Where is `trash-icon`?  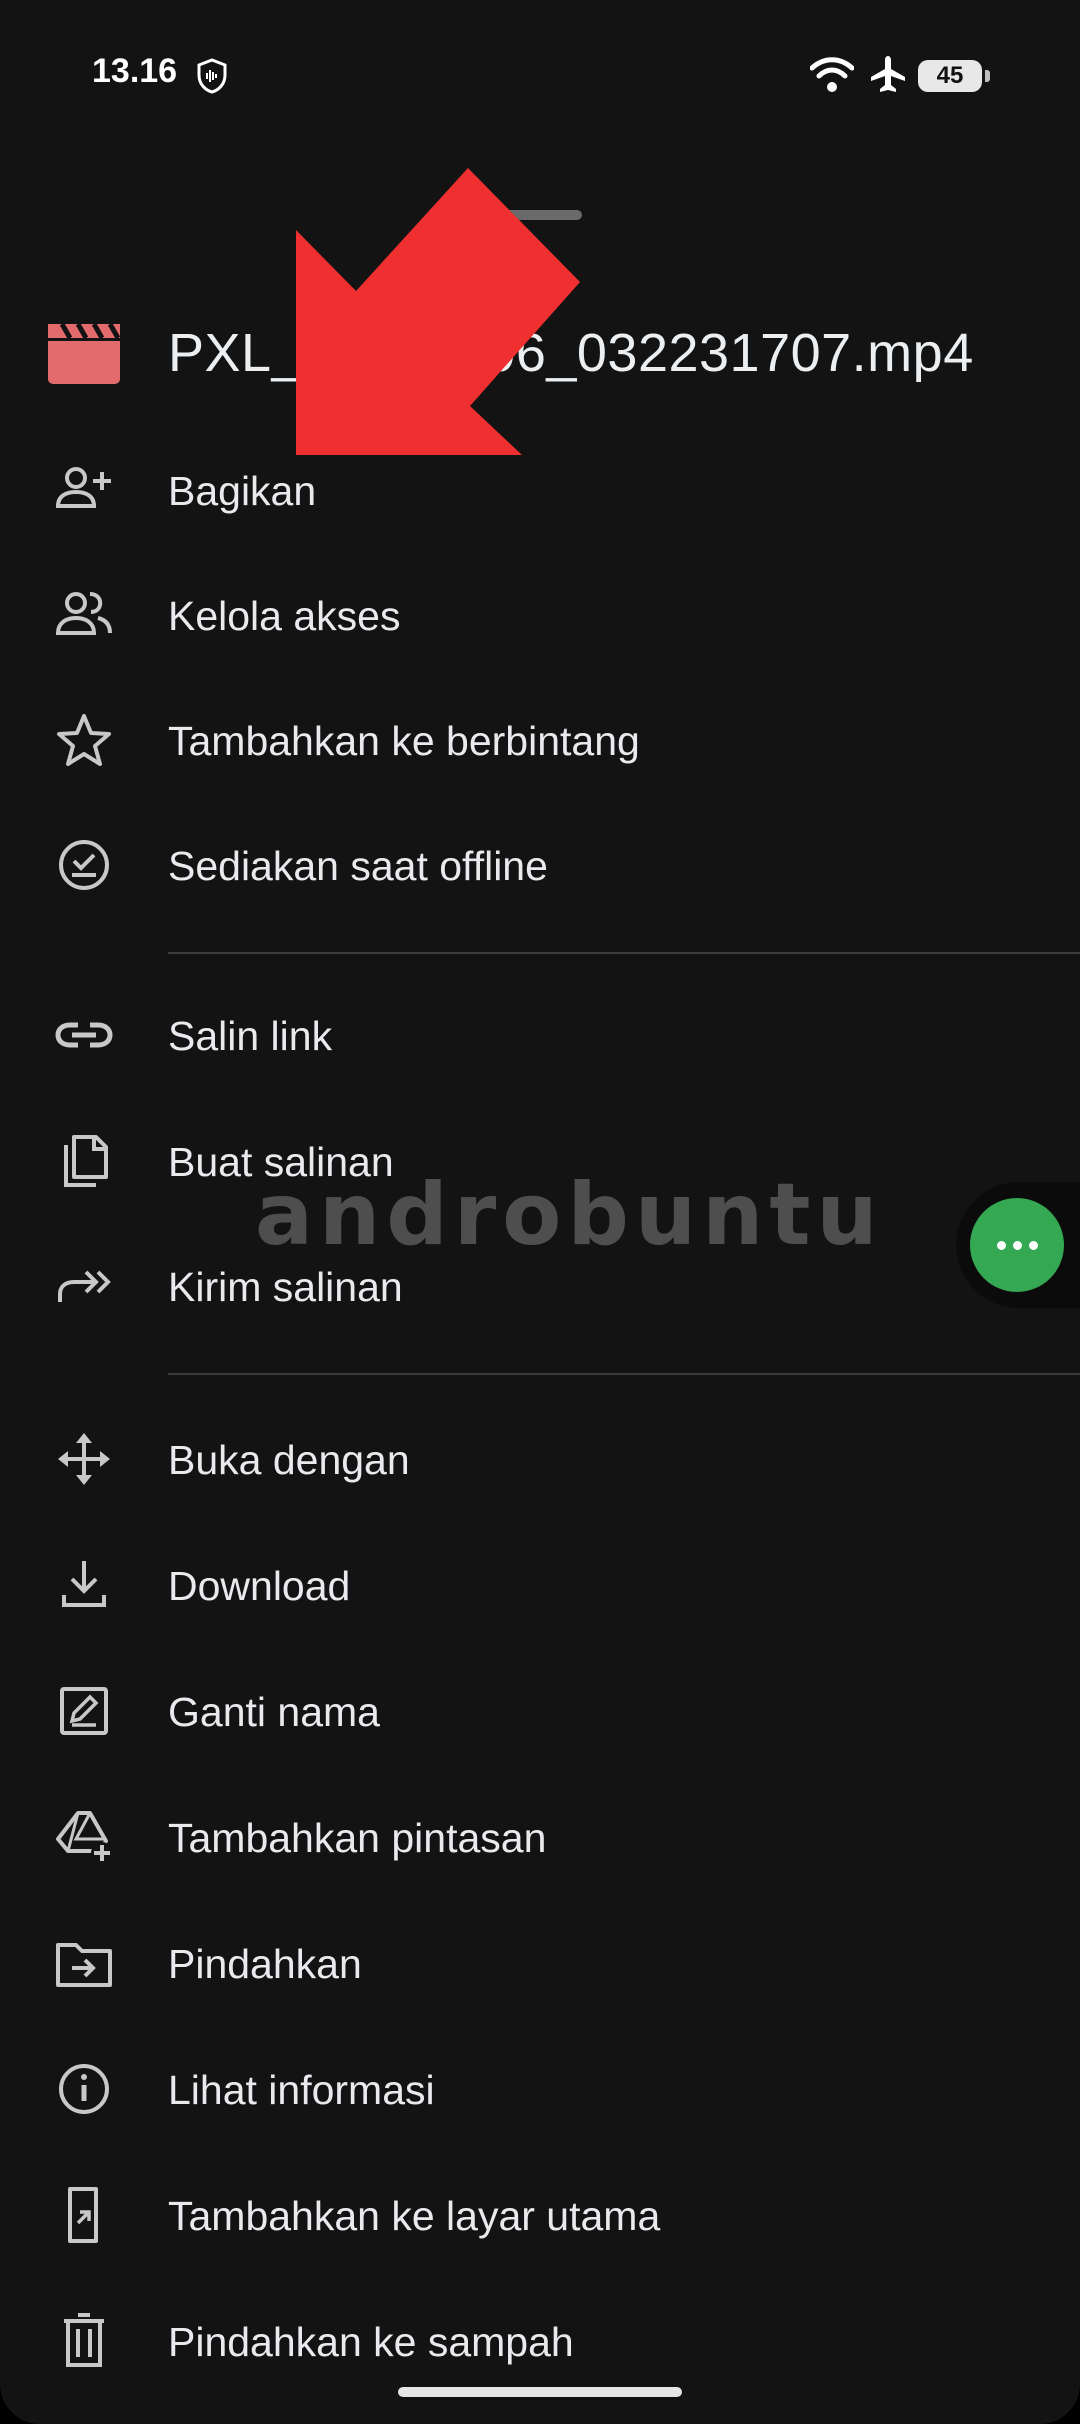
trash-icon is located at coordinates (84, 2340).